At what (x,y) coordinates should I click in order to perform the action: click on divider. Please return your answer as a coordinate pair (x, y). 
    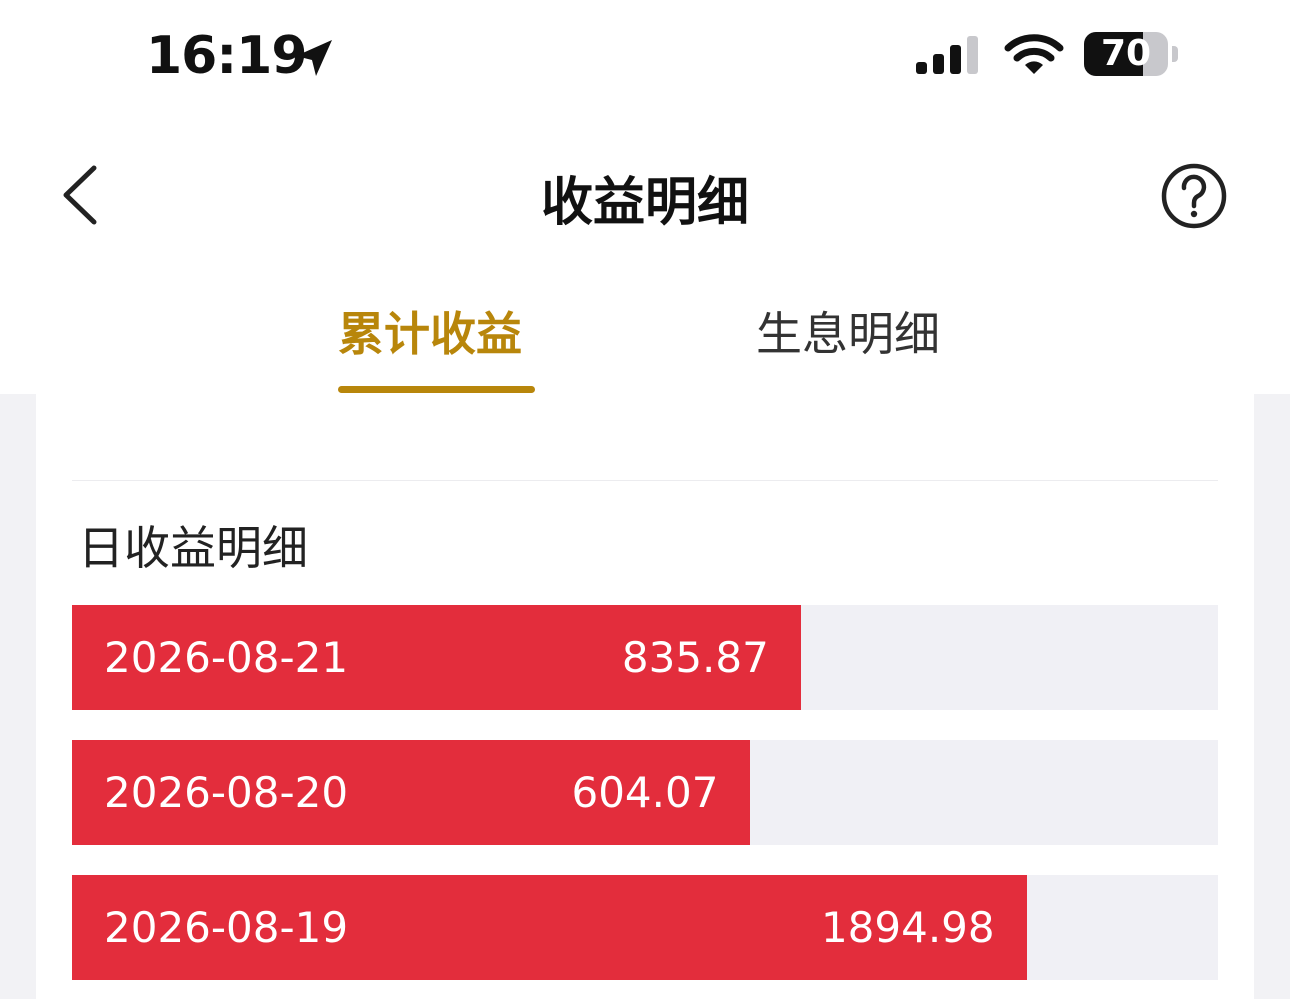
    Looking at the image, I should click on (645, 480).